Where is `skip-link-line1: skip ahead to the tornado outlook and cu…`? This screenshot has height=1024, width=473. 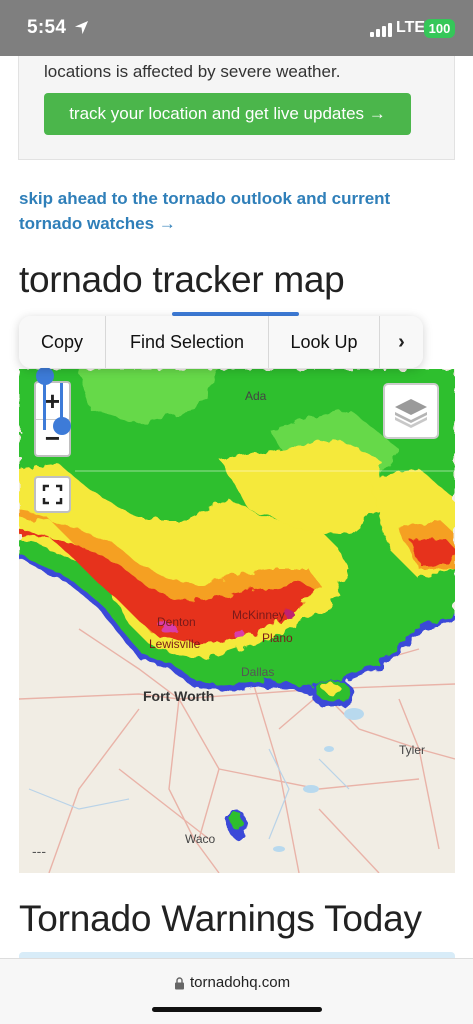 skip-link-line1: skip ahead to the tornado outlook and cu… is located at coordinates (205, 198).